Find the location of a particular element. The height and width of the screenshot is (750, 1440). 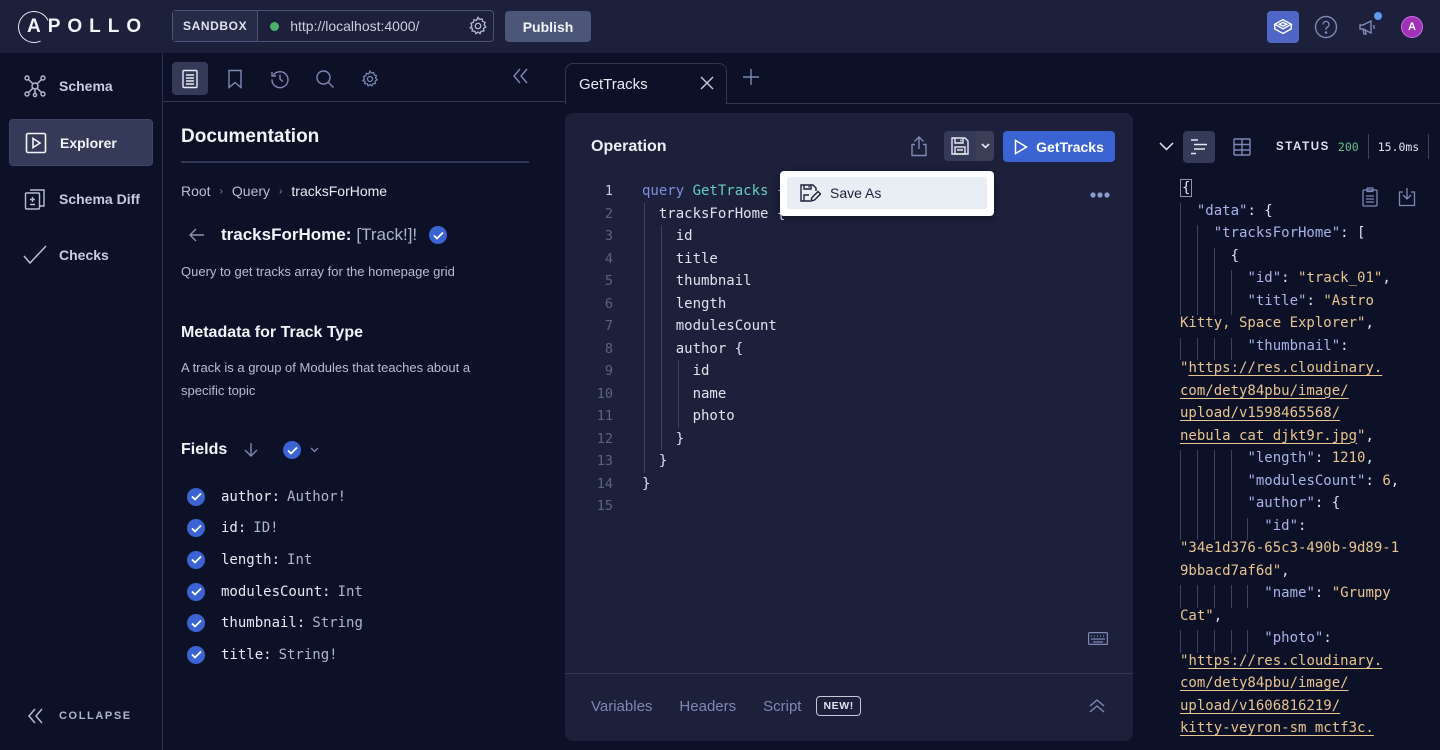

share-icon is located at coordinates (919, 146).